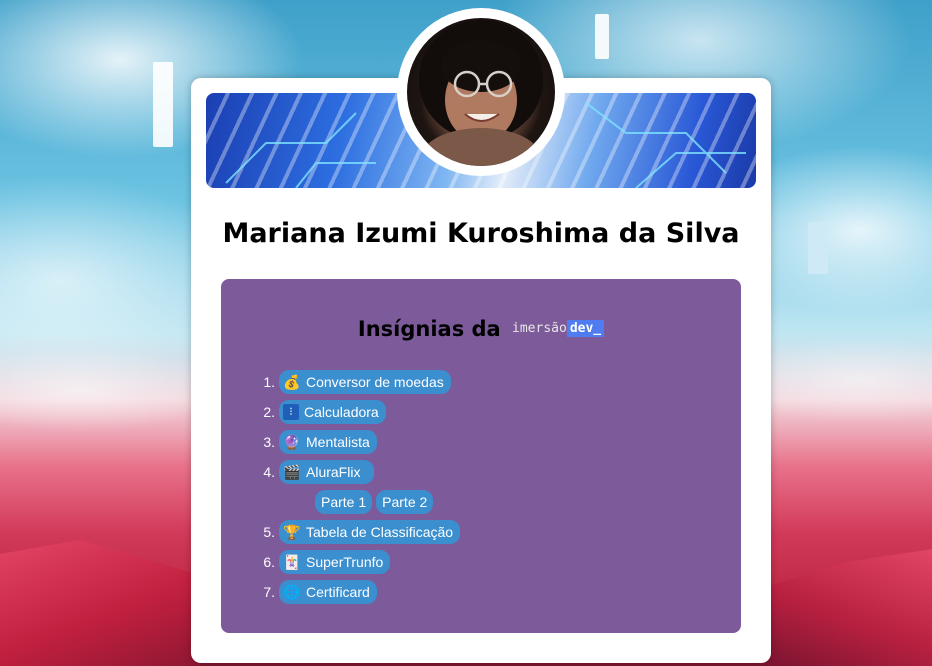 The width and height of the screenshot is (932, 666). Describe the element at coordinates (375, 382) in the screenshot. I see `badge-label: Conversor de moedas` at that location.